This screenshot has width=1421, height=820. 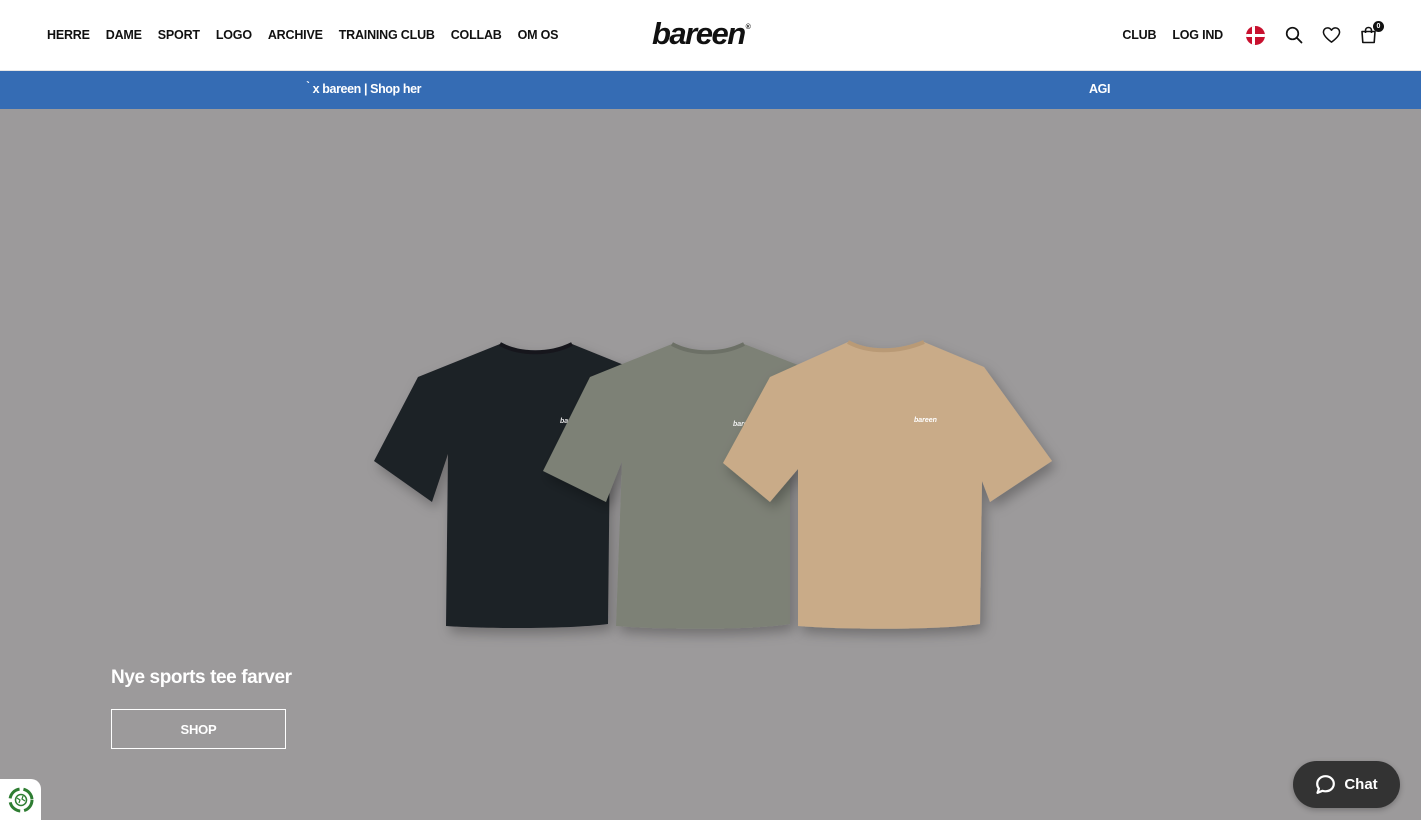 What do you see at coordinates (1326, 784) in the screenshot?
I see `chat-bubble-icon` at bounding box center [1326, 784].